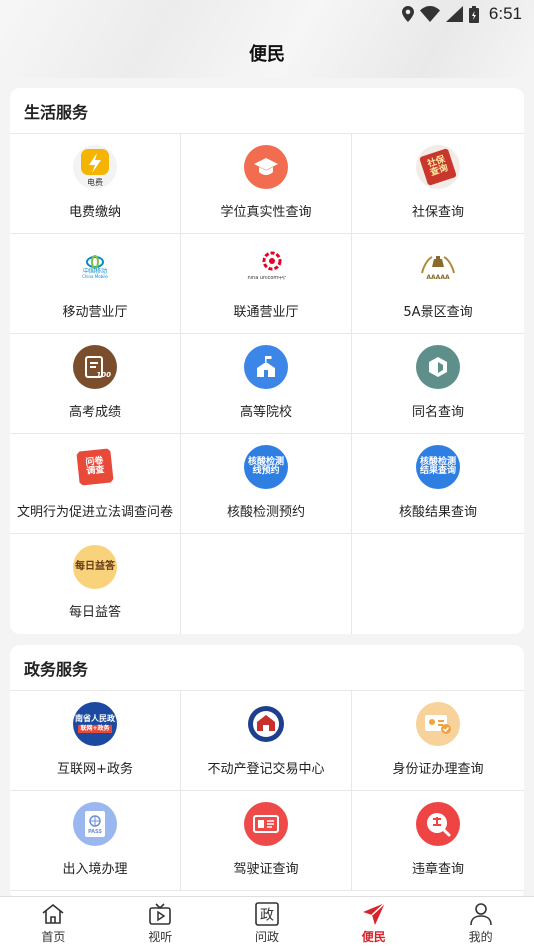 Image resolution: width=534 pixels, height=950 pixels. What do you see at coordinates (266, 824) in the screenshot?
I see `driving-license-icon` at bounding box center [266, 824].